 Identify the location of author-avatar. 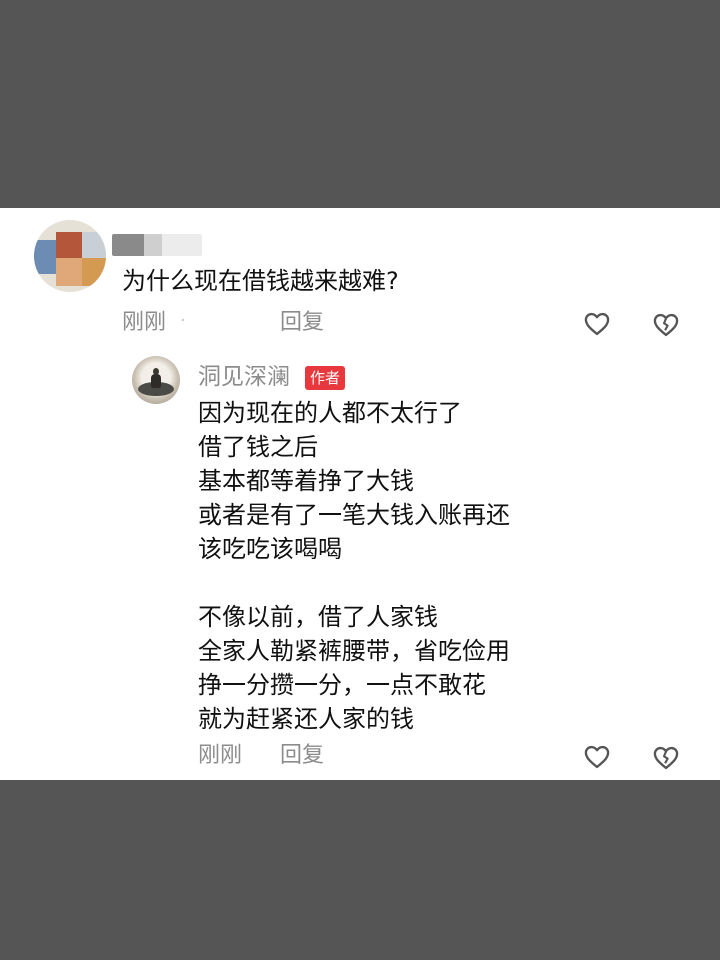
(156, 380).